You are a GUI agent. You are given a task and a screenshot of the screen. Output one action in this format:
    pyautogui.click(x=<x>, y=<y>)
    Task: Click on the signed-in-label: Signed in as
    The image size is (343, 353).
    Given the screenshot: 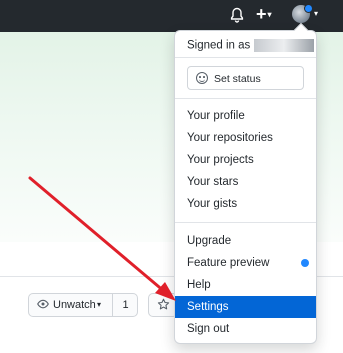 What is the action you would take?
    pyautogui.click(x=251, y=45)
    